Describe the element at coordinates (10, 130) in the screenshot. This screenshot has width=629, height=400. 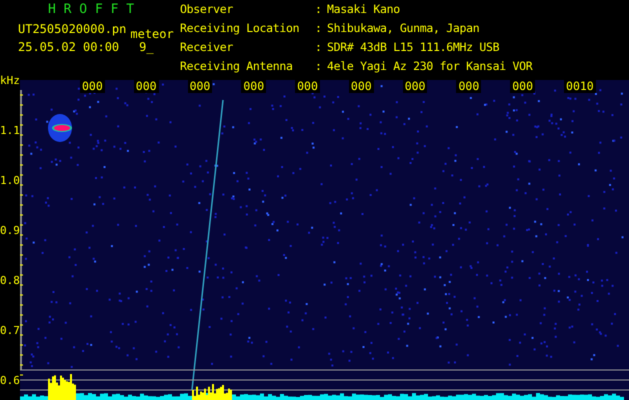
I see `axis-tick-label: 1.1` at that location.